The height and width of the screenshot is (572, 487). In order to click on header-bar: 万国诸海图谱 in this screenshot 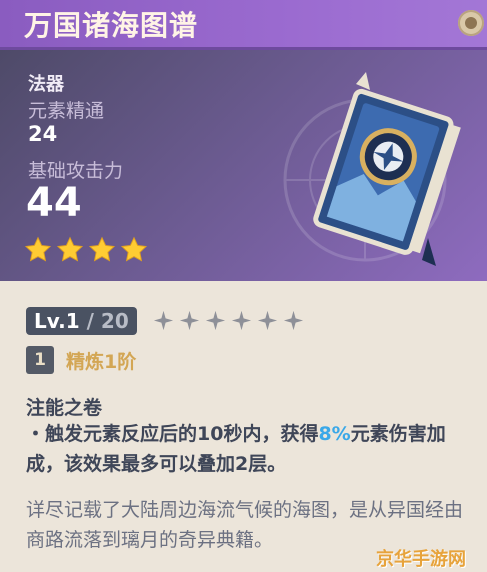, I will do `click(243, 25)`.